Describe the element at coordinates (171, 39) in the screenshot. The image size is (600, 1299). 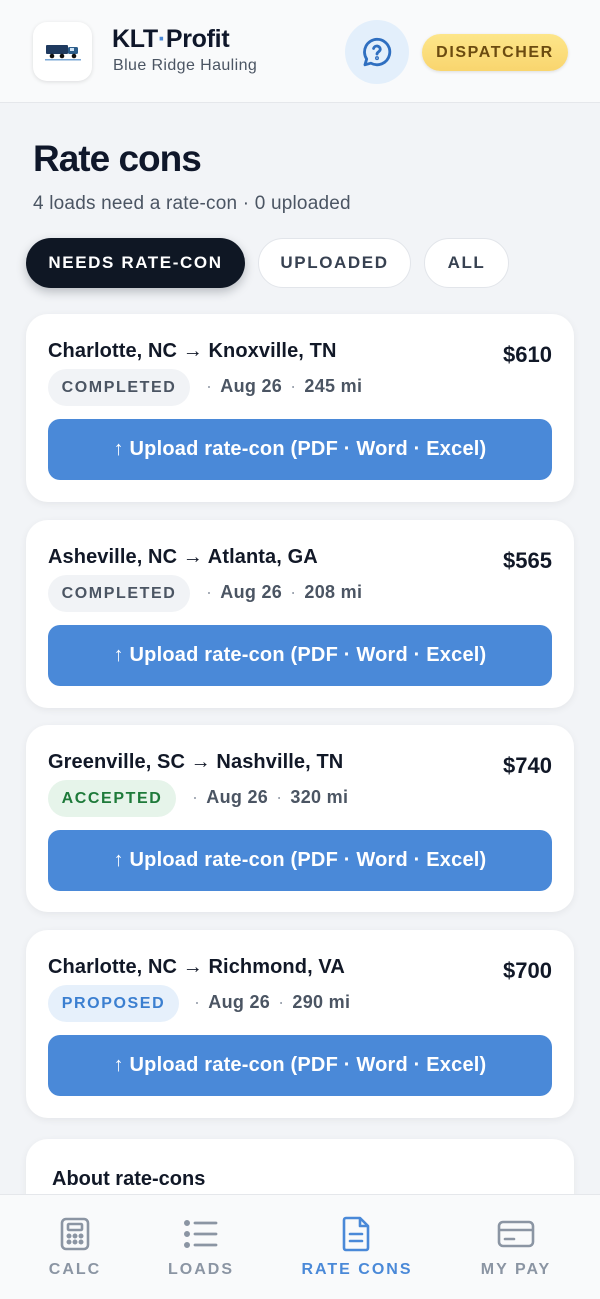
I see `app-title: KLT·Profit` at that location.